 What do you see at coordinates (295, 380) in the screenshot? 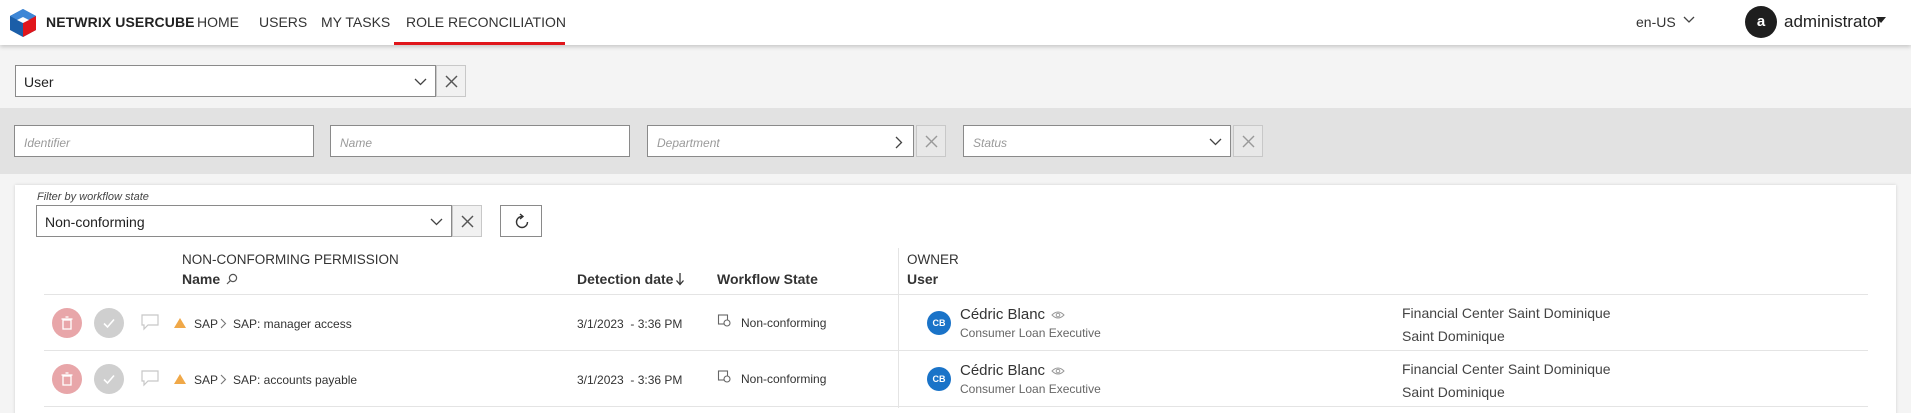
I see `permission-name: SAP: accounts payable` at bounding box center [295, 380].